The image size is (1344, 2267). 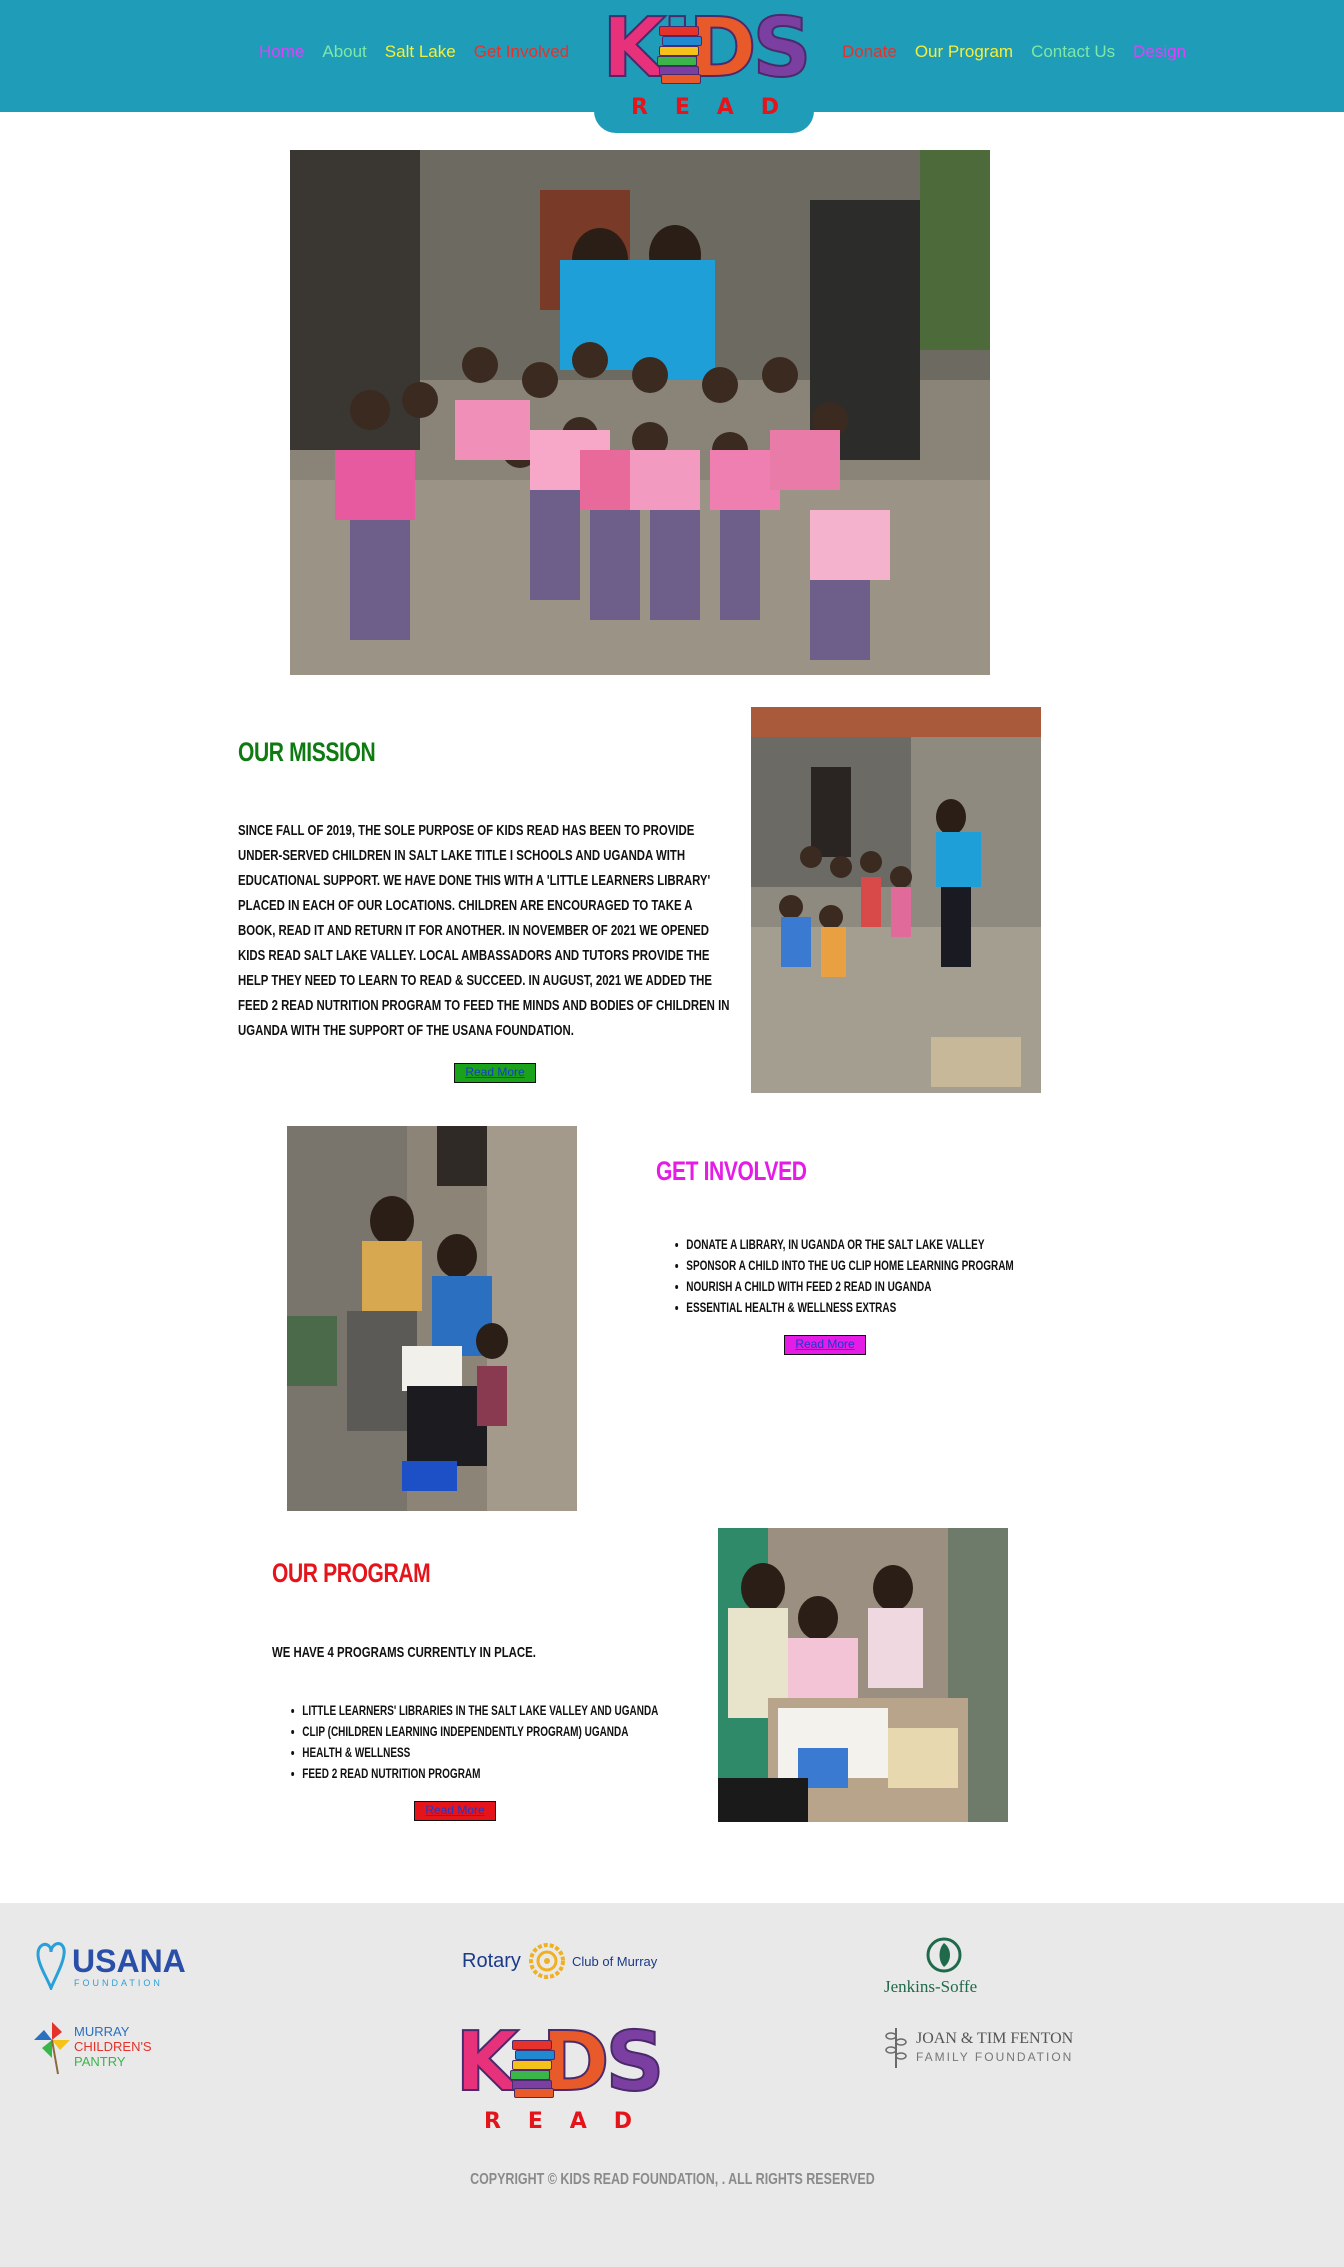 I want to click on mission-photo, so click(x=896, y=900).